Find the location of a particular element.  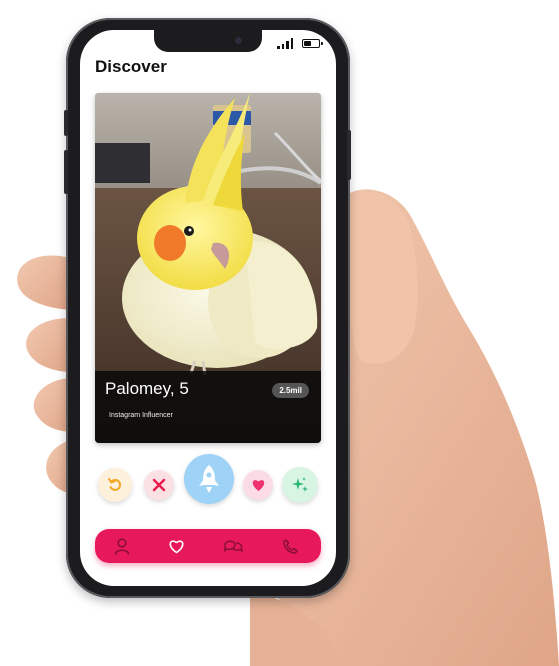

super-like-button is located at coordinates (300, 485).